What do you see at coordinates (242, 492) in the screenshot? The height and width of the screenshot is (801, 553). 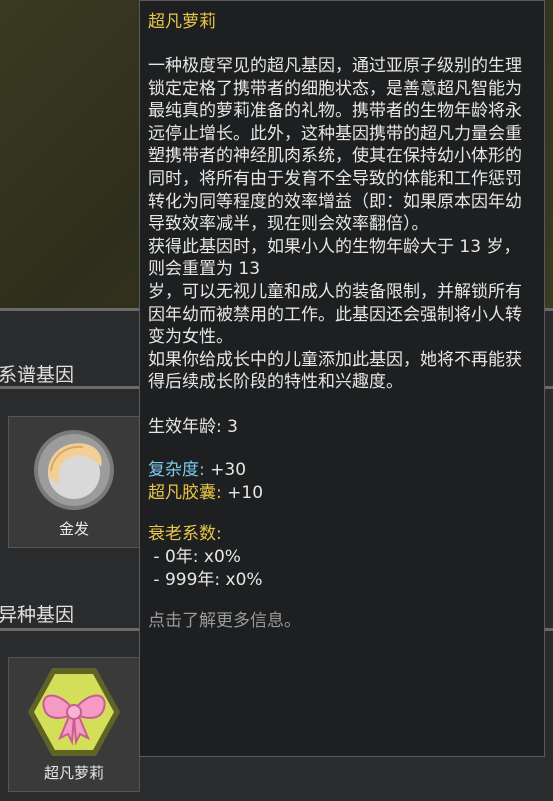 I see `archite-value: +10` at bounding box center [242, 492].